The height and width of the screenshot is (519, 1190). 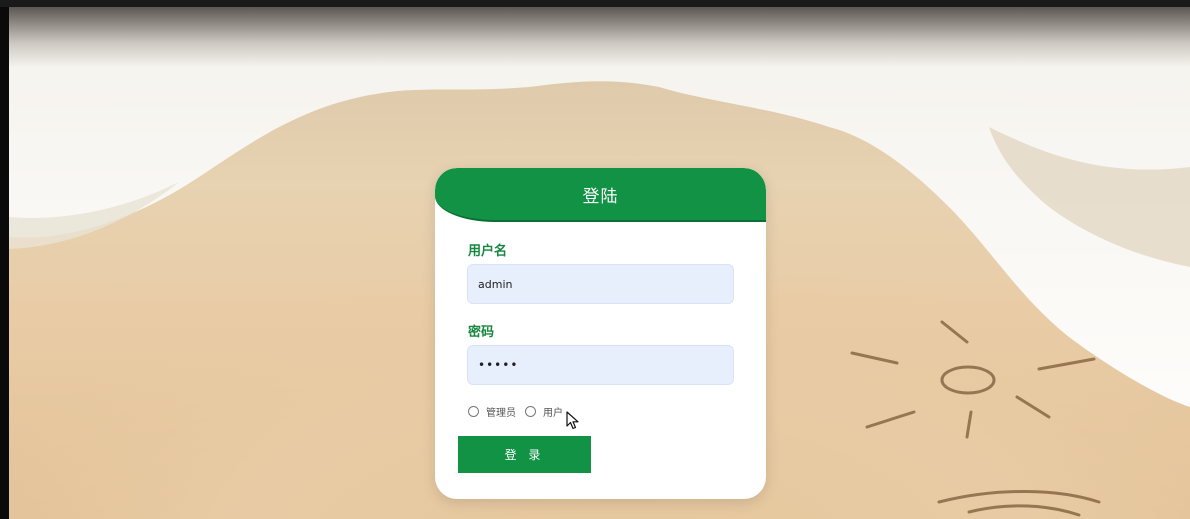 What do you see at coordinates (524, 454) in the screenshot?
I see `login-button: 登 录` at bounding box center [524, 454].